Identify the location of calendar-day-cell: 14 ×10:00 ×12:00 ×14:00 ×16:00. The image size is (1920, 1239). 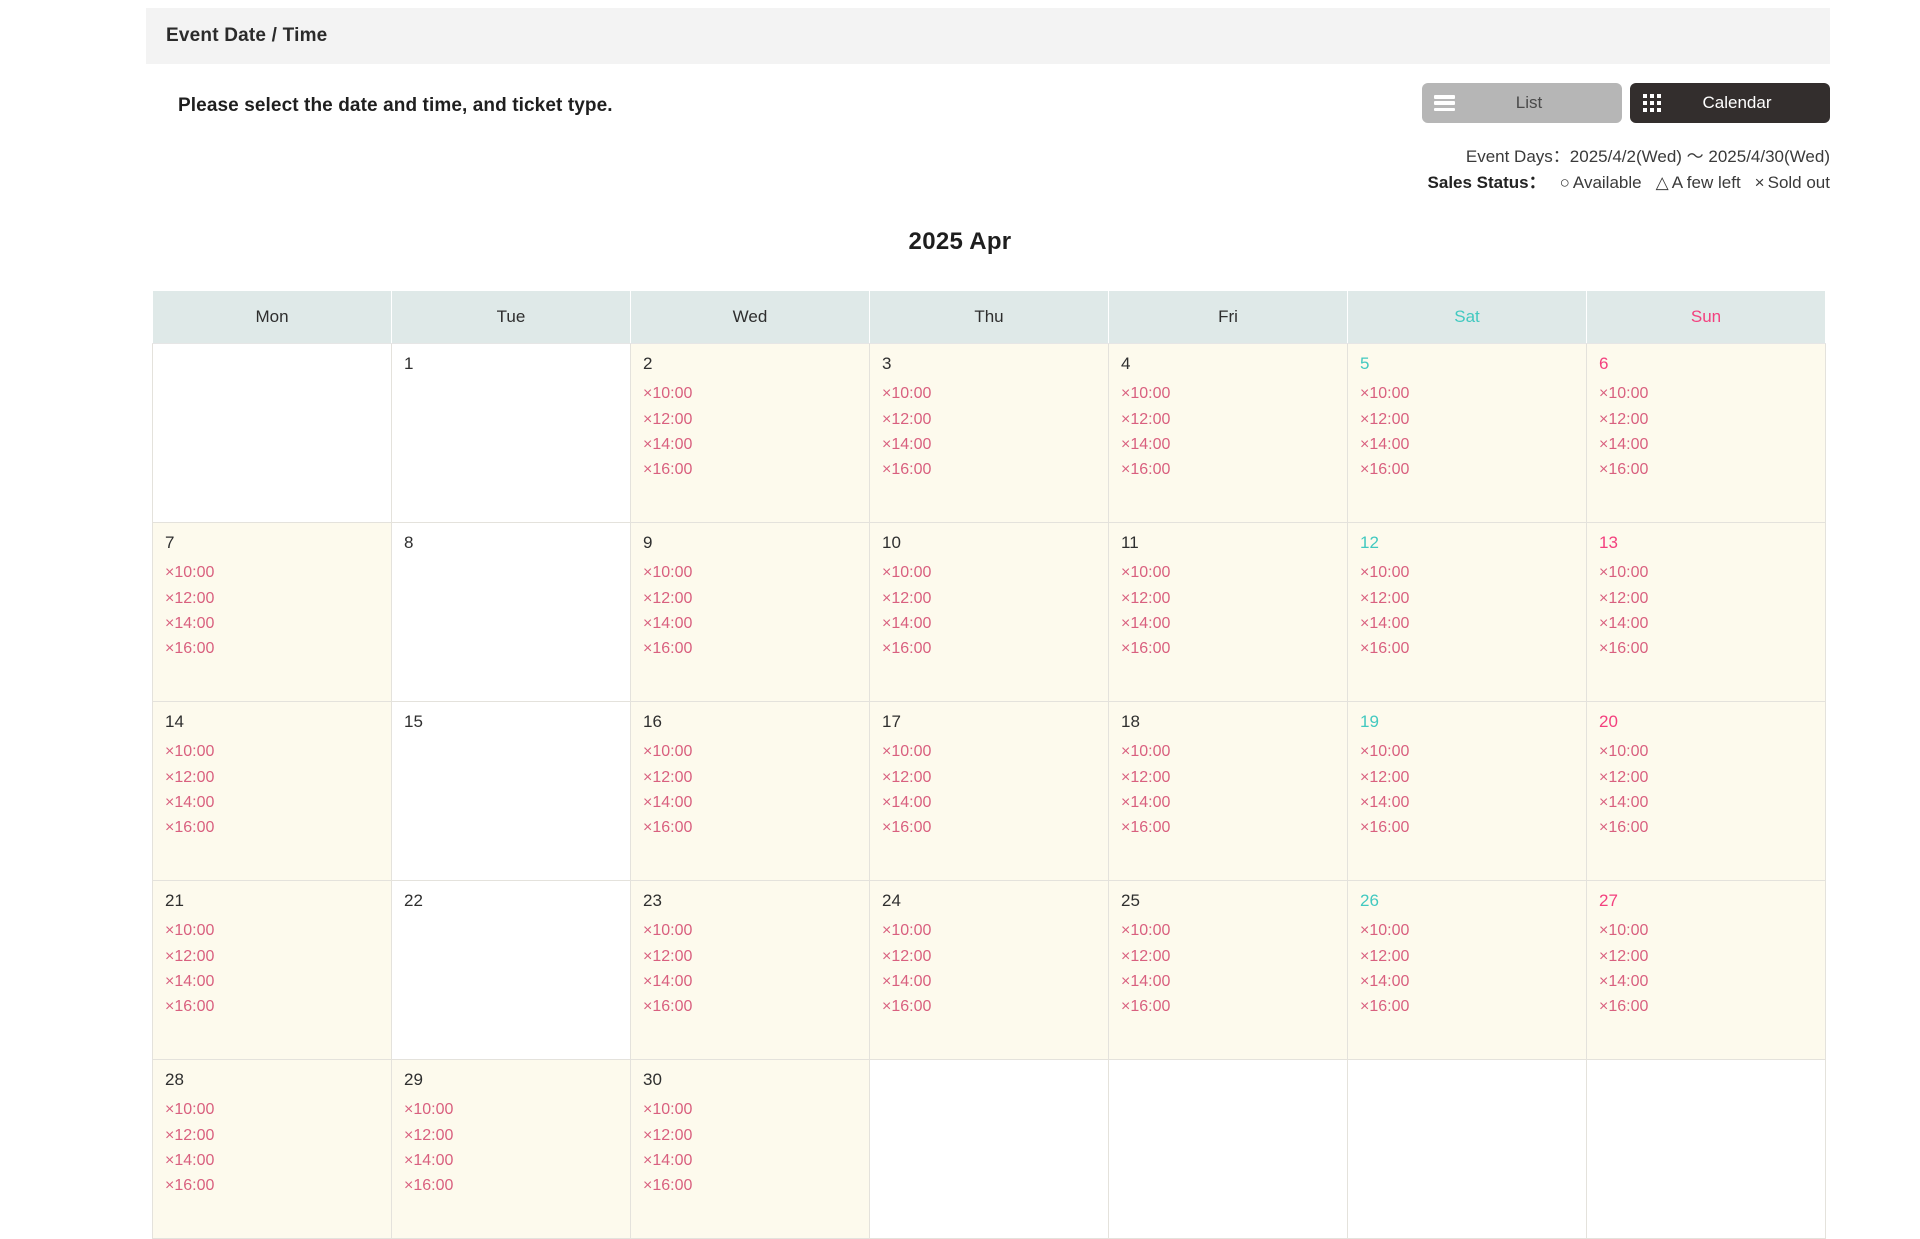
(272, 791).